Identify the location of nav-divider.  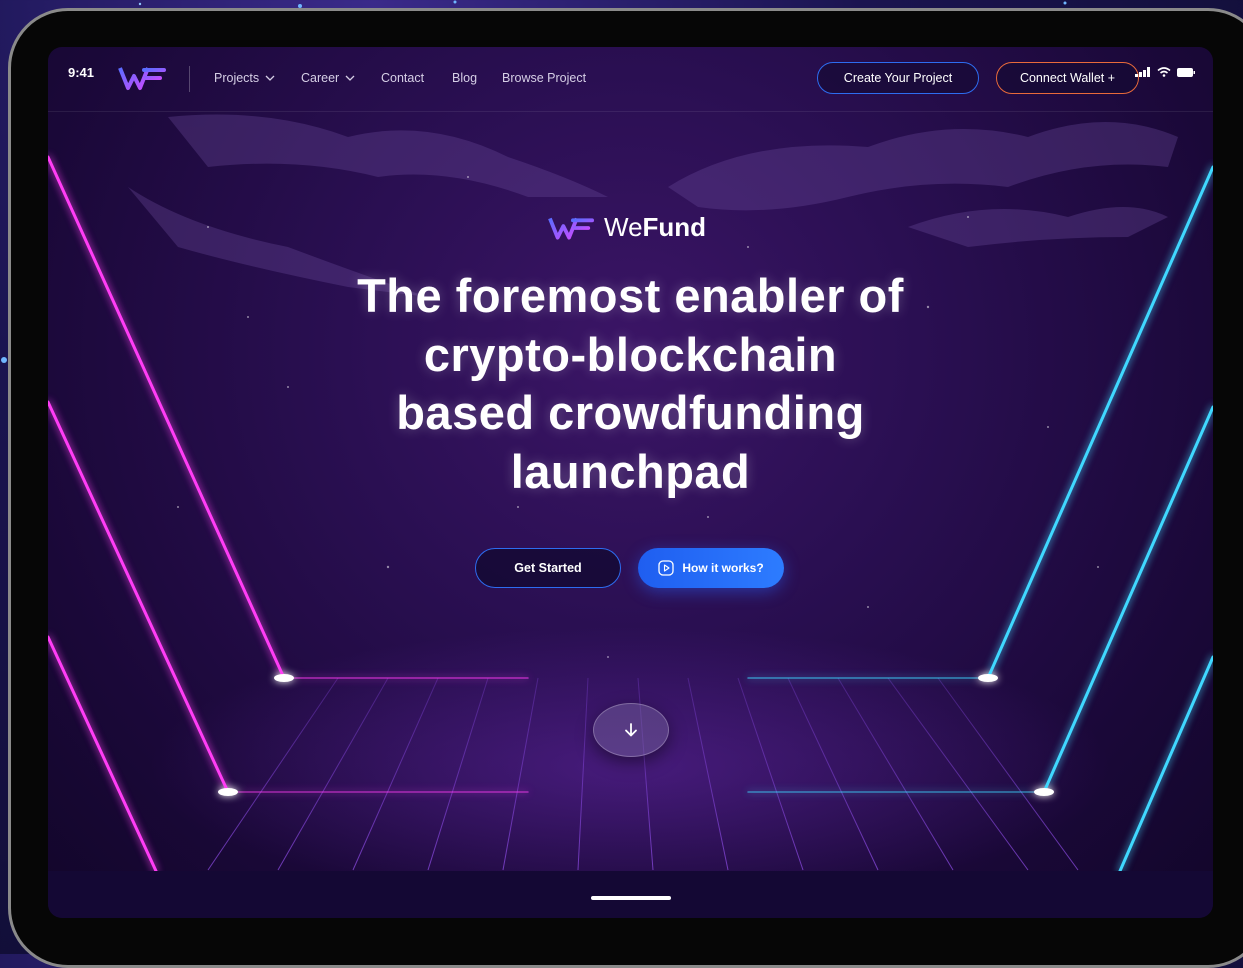
(189, 79).